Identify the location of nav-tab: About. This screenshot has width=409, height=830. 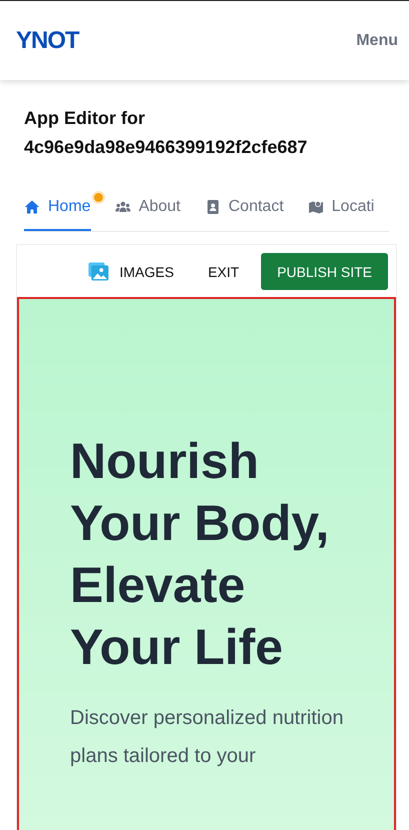
(147, 210).